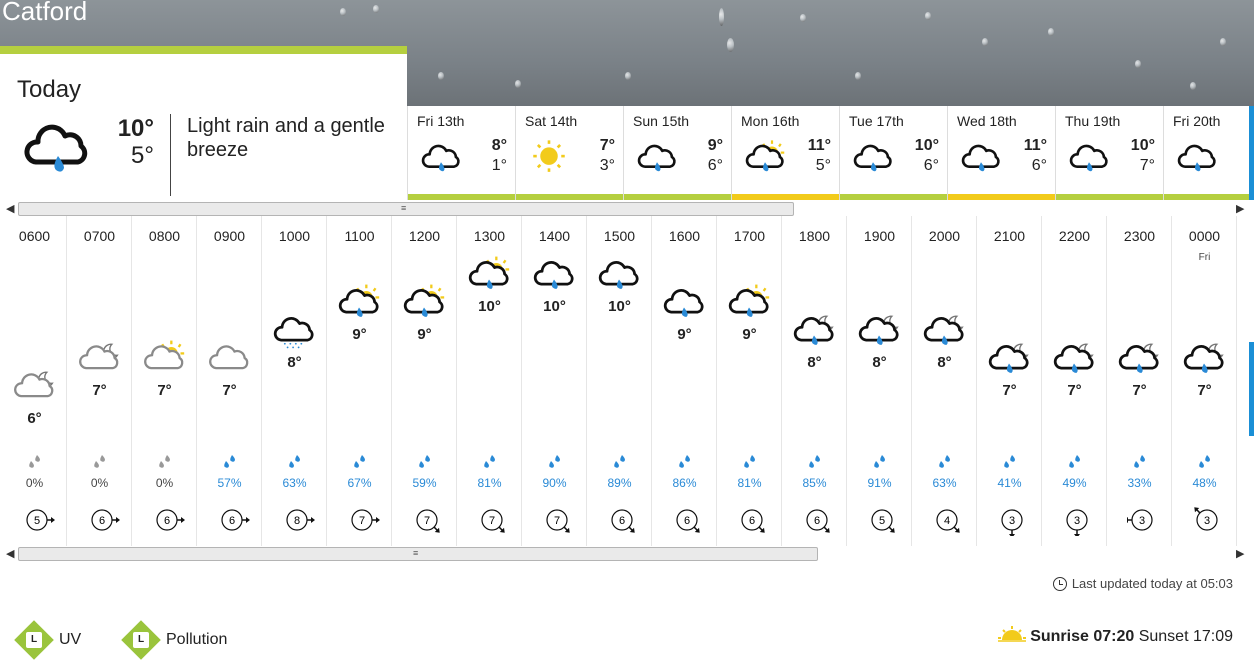 Image resolution: width=1254 pixels, height=661 pixels. I want to click on hour-time: 1700, so click(749, 236).